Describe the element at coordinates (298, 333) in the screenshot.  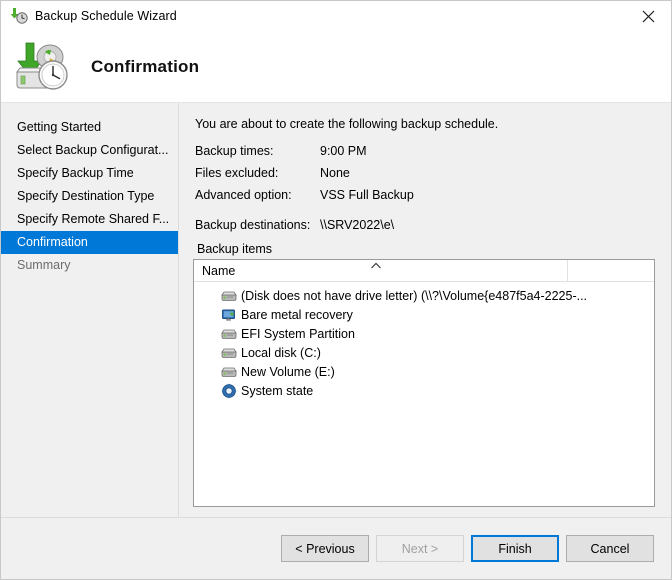
I see `list-item-label: EFI System Partition` at that location.